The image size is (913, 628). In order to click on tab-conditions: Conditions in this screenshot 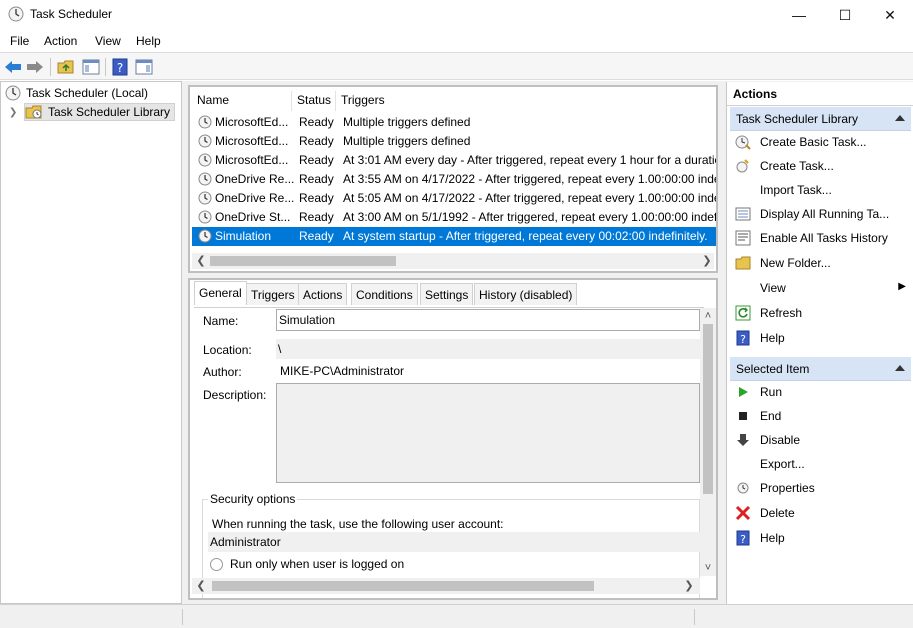, I will do `click(384, 294)`.